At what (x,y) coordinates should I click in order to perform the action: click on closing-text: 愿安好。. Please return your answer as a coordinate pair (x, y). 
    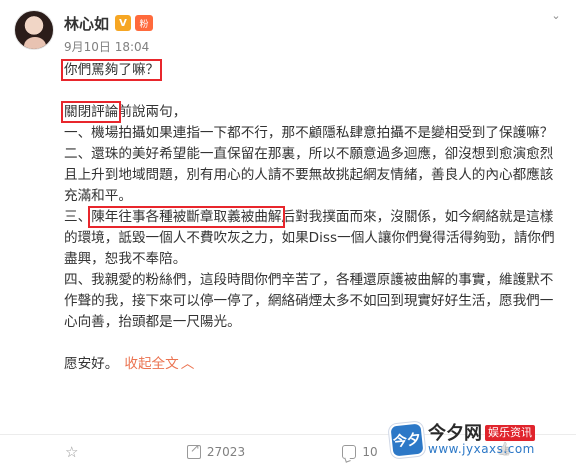
    Looking at the image, I should click on (91, 364).